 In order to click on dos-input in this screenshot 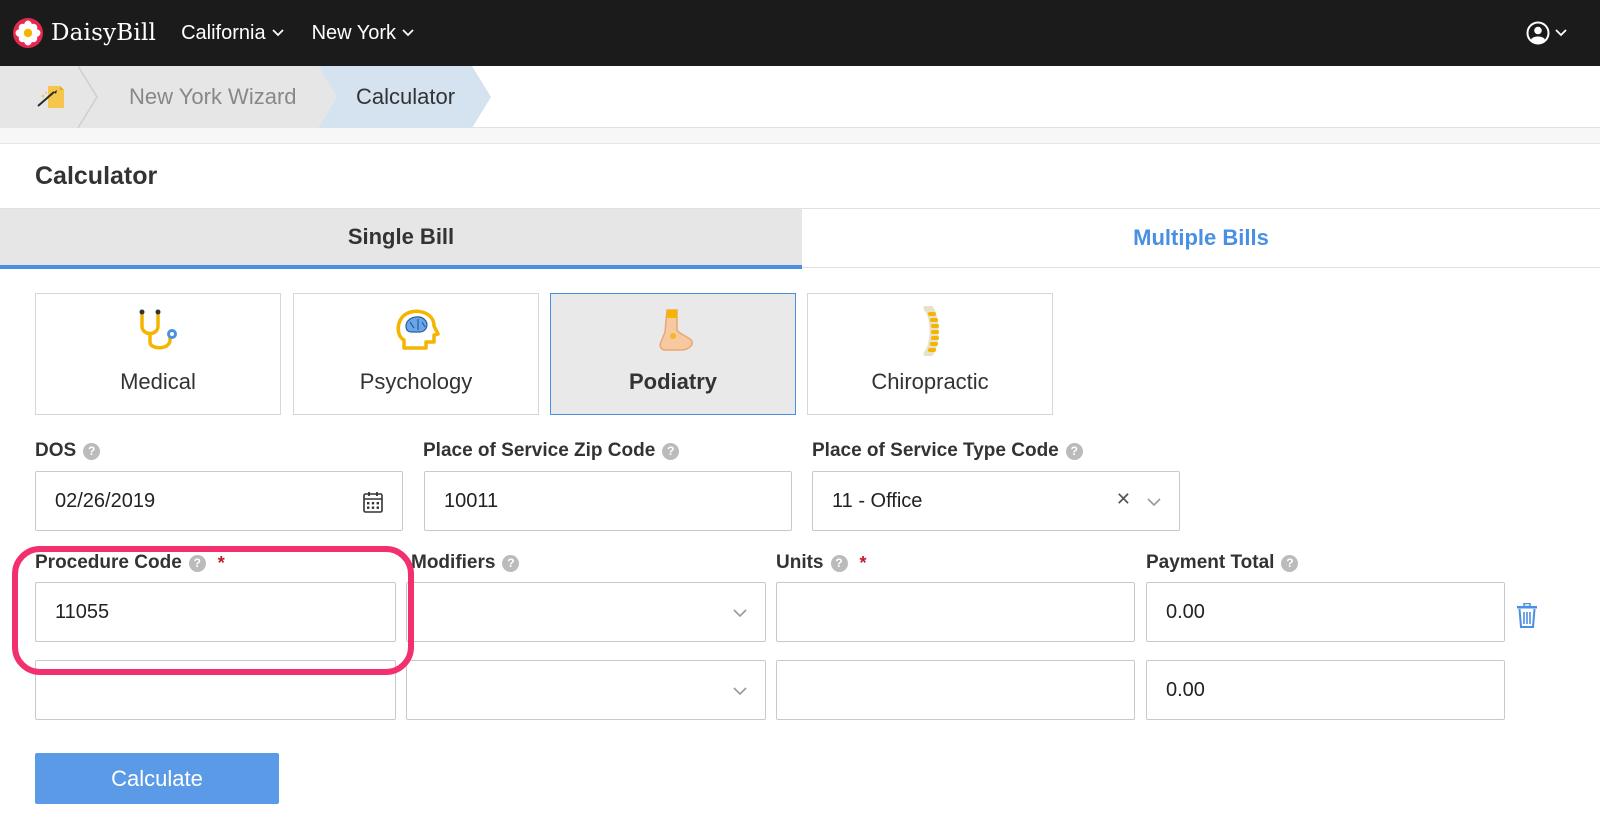, I will do `click(194, 501)`.